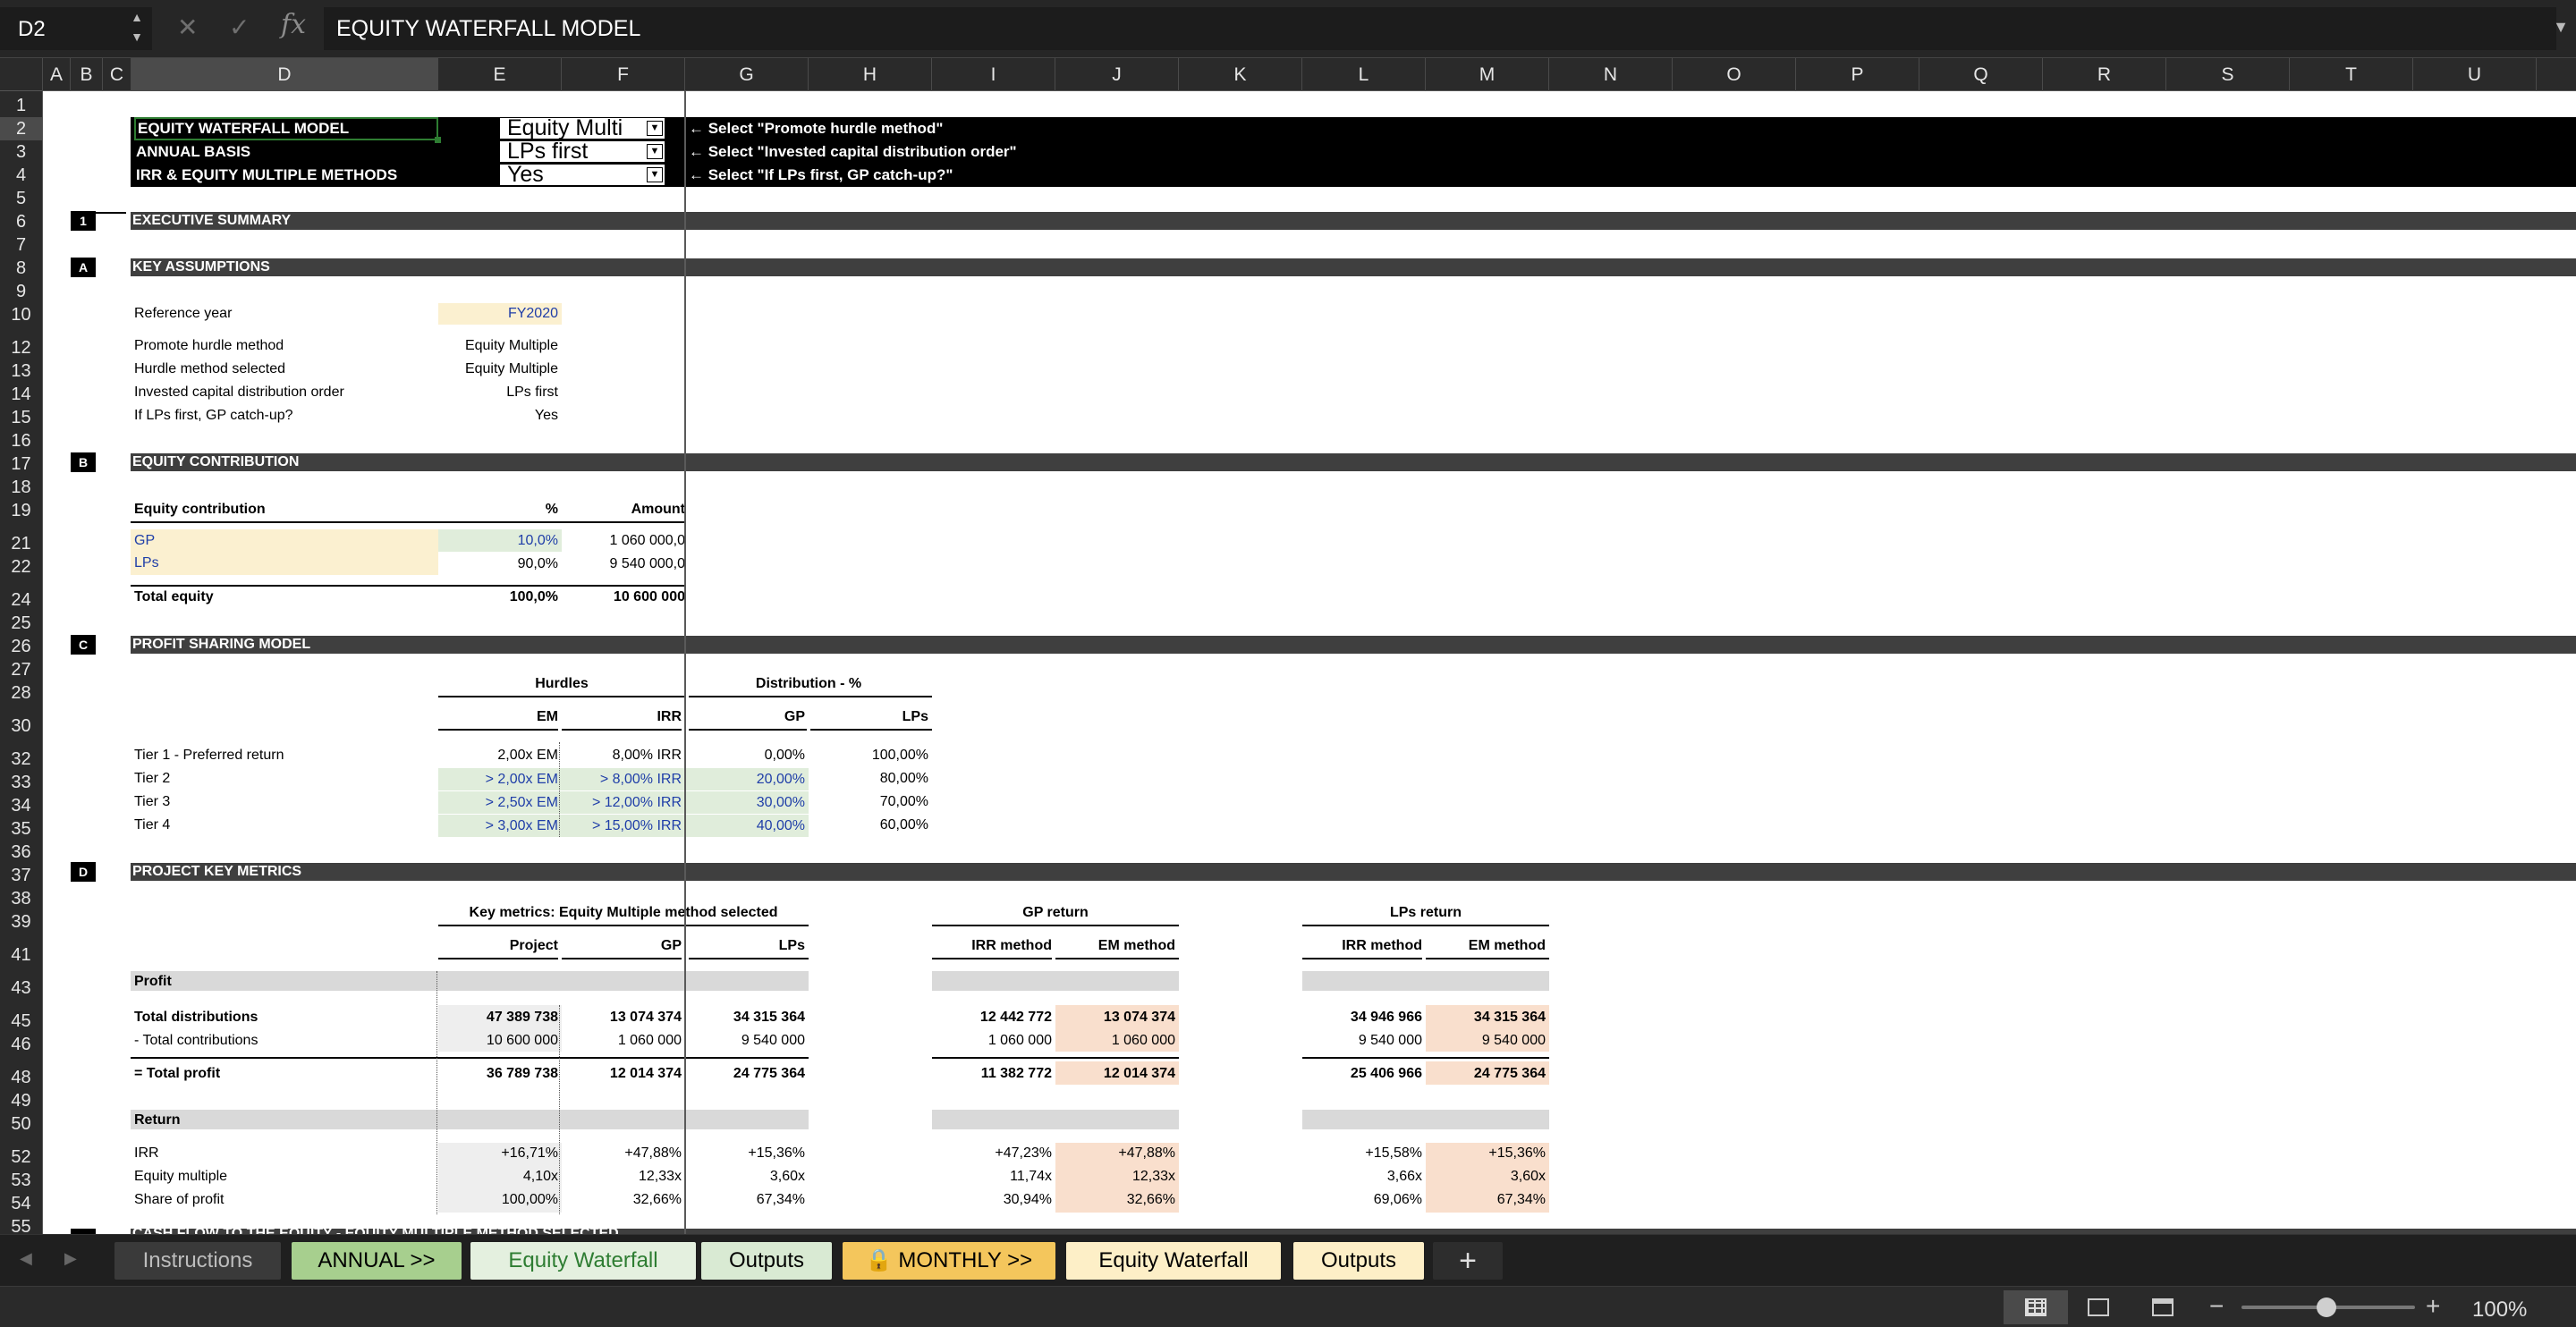 Image resolution: width=2576 pixels, height=1327 pixels. I want to click on gp-label-input: GP, so click(284, 540).